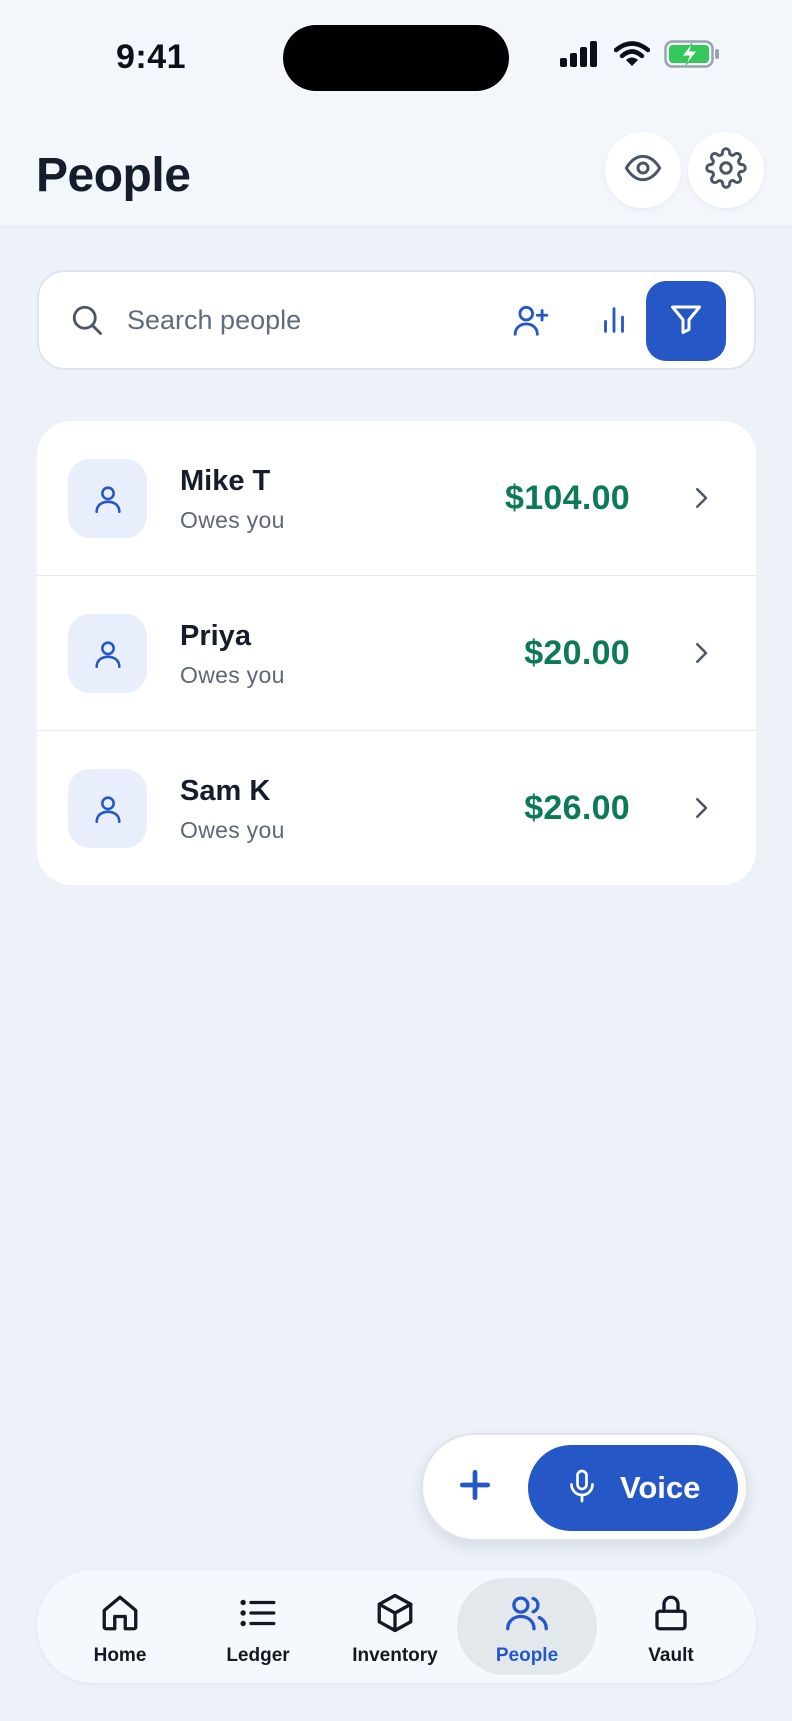  What do you see at coordinates (120, 1655) in the screenshot?
I see `nav-label: Home` at bounding box center [120, 1655].